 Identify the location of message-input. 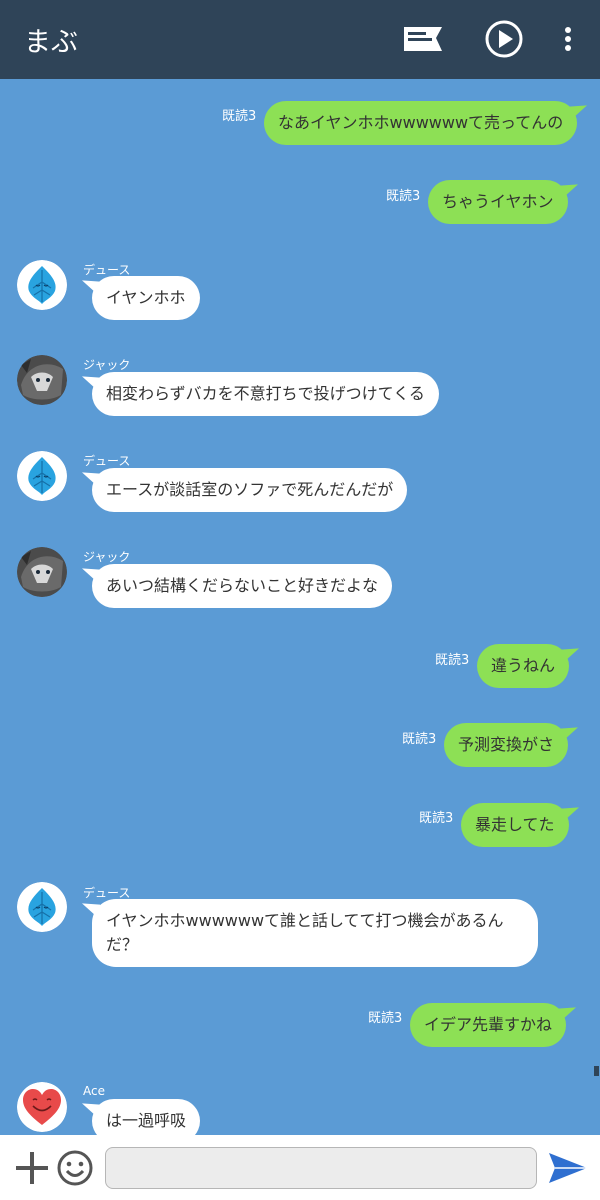
(321, 1168).